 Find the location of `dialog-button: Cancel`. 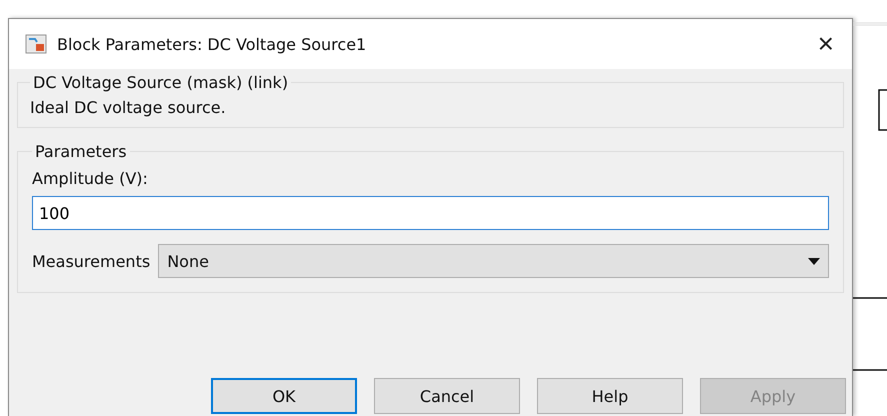

dialog-button: Cancel is located at coordinates (447, 396).